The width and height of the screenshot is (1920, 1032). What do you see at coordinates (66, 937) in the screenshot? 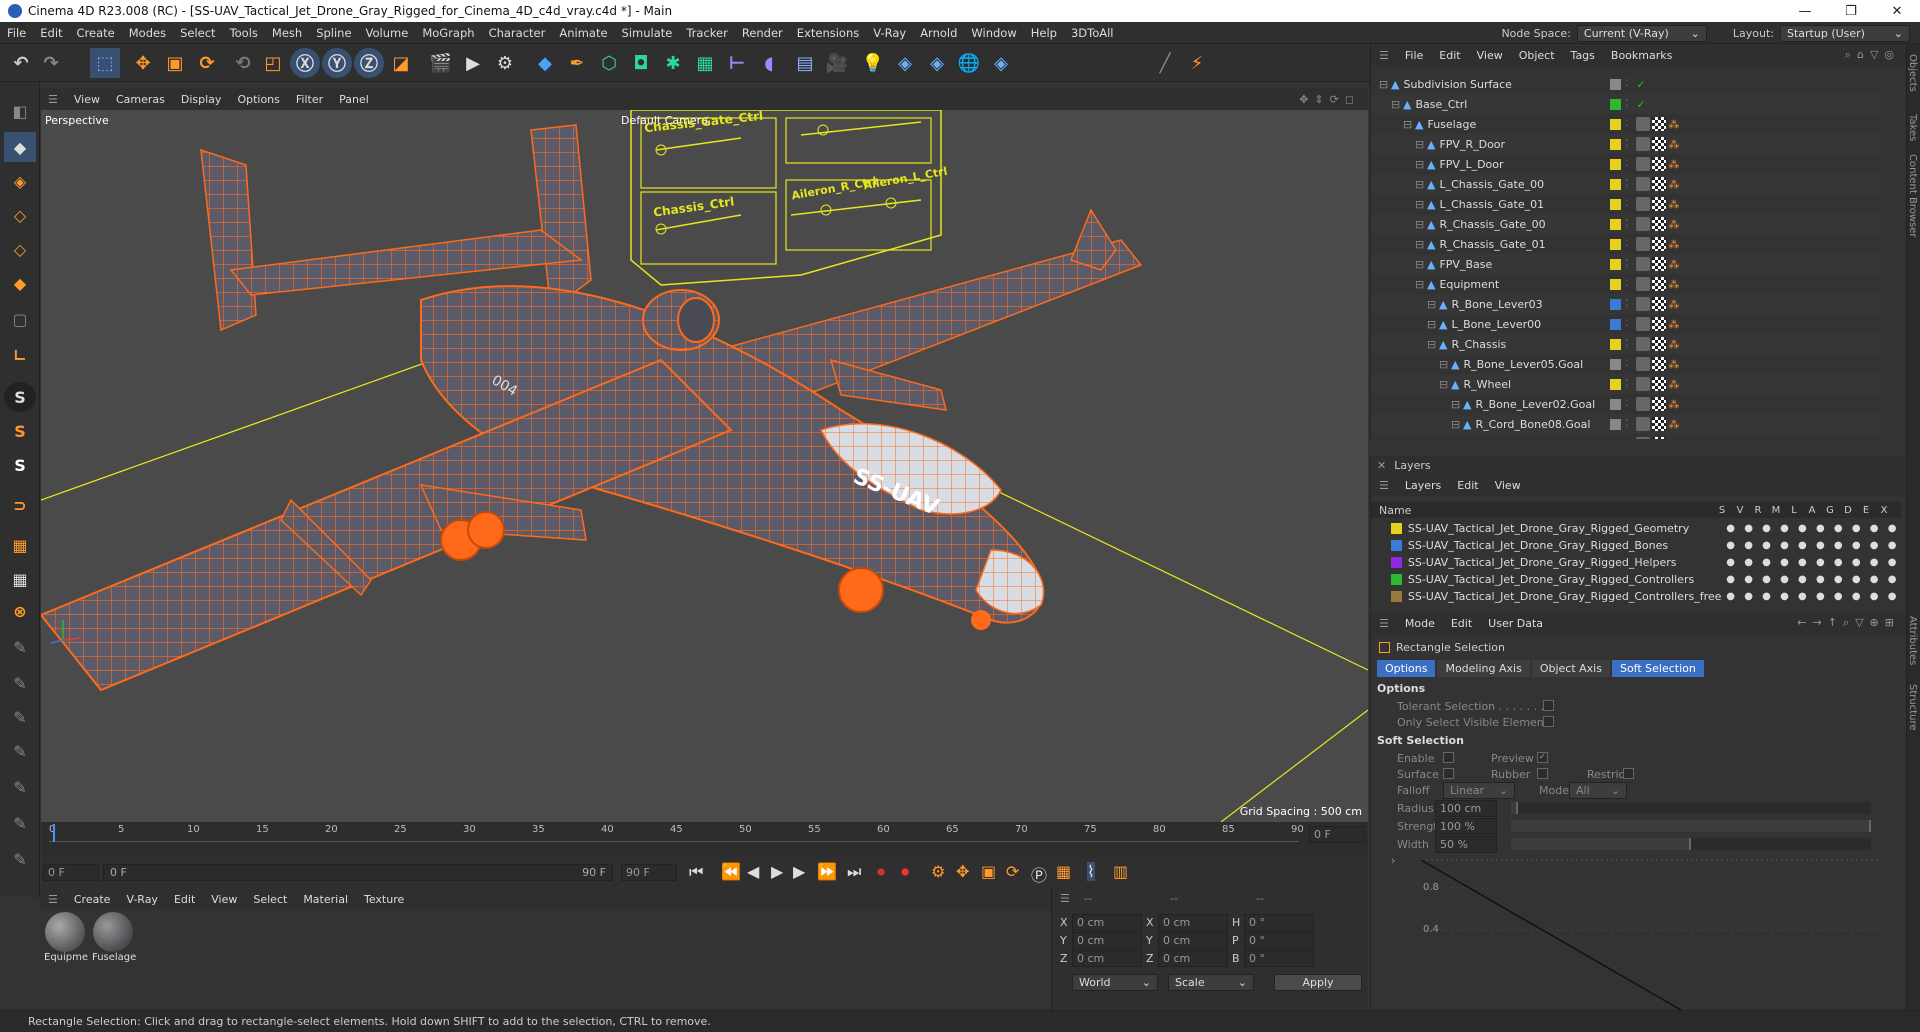
I see `material-swatch: Equipme` at bounding box center [66, 937].